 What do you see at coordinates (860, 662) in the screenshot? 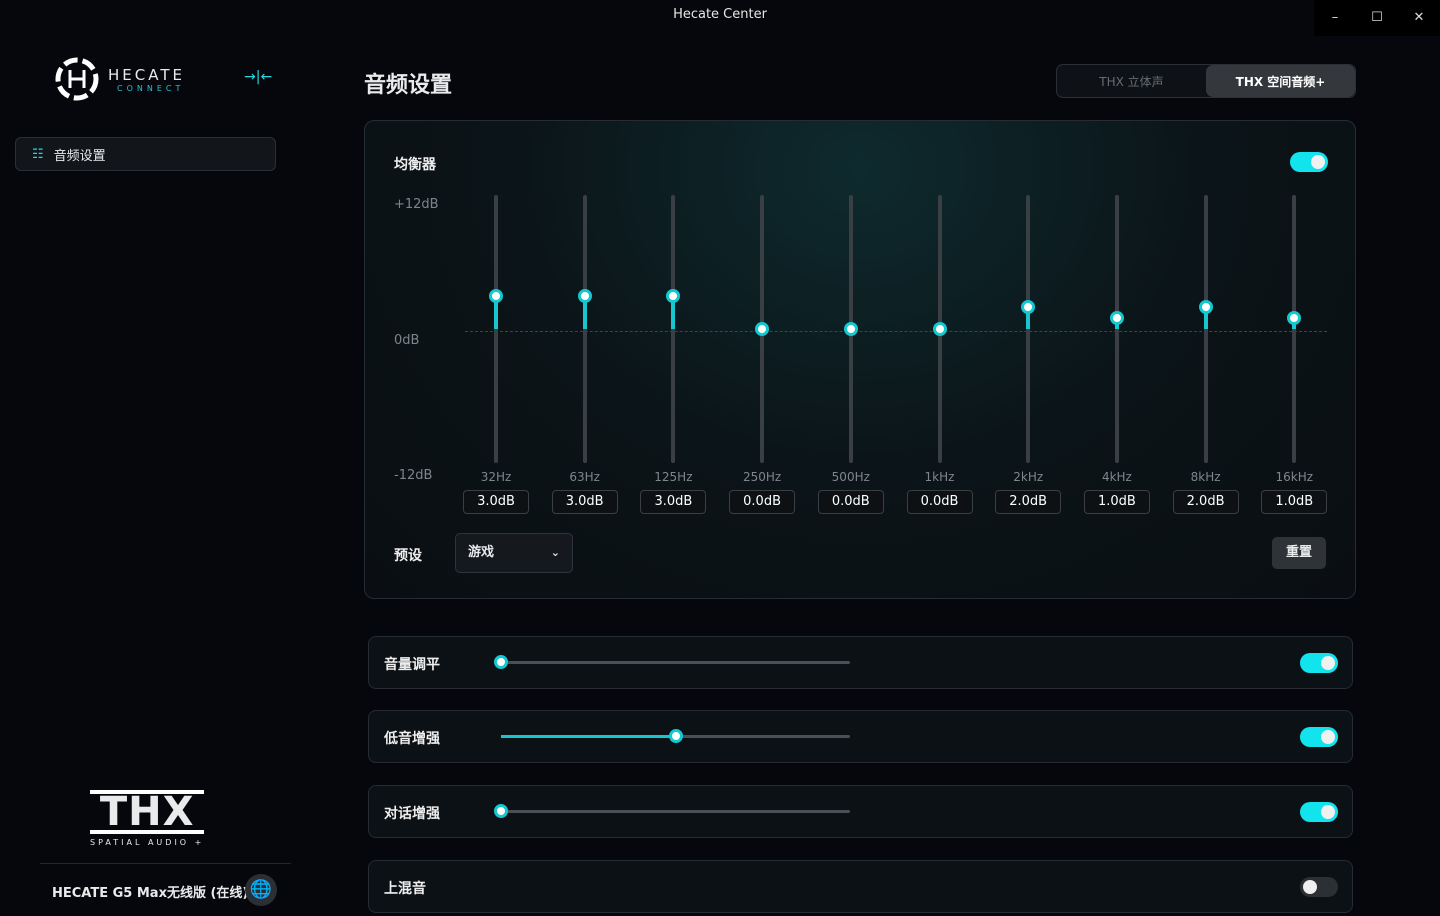
I see `feature-row-volume-leveling: 音量调平` at bounding box center [860, 662].